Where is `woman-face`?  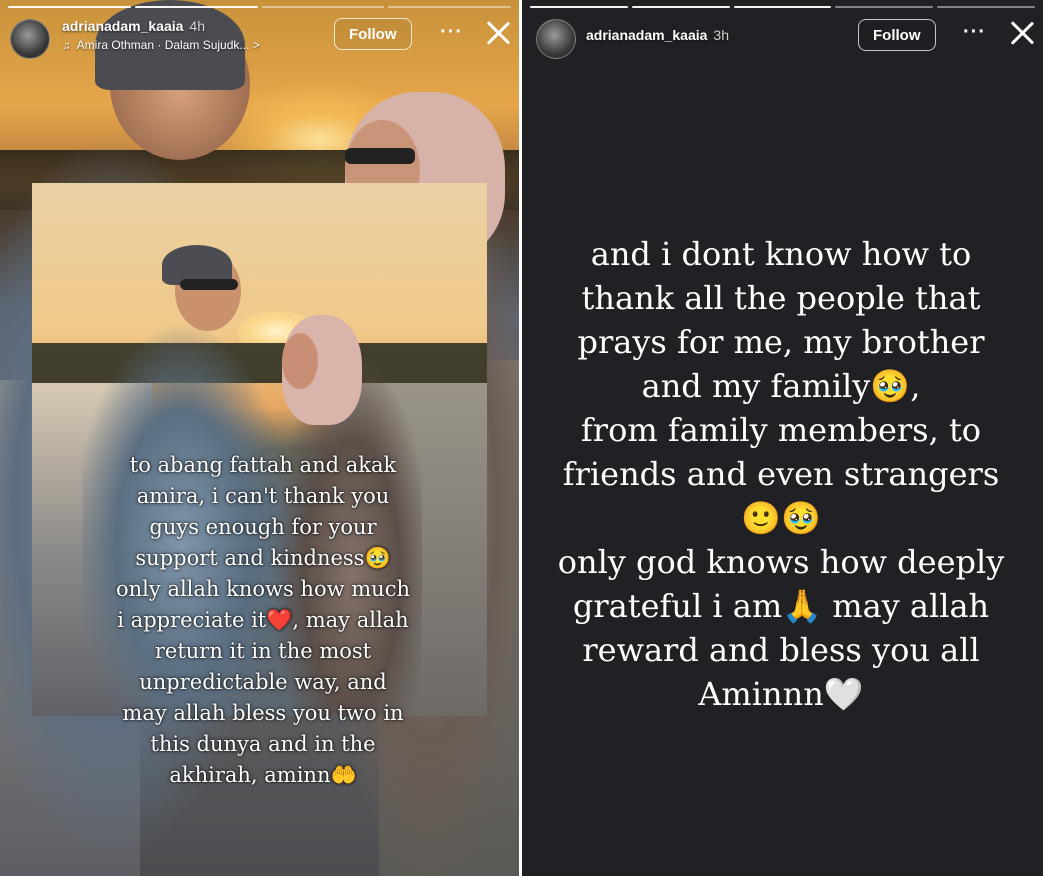
woman-face is located at coordinates (300, 361).